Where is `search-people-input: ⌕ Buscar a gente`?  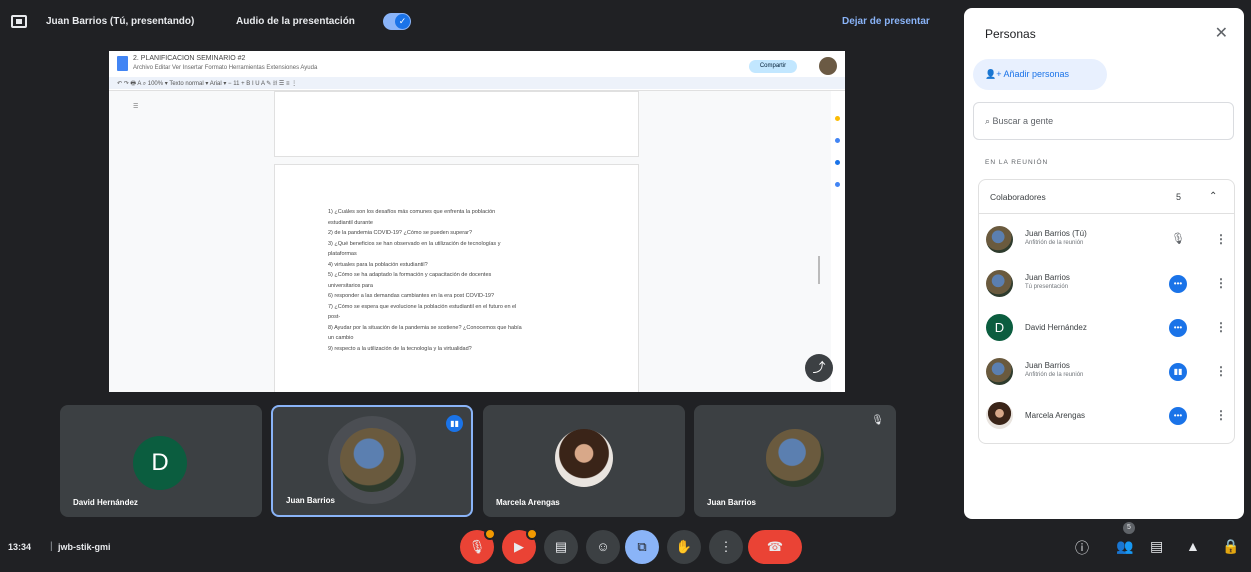
search-people-input: ⌕ Buscar a gente is located at coordinates (1103, 121).